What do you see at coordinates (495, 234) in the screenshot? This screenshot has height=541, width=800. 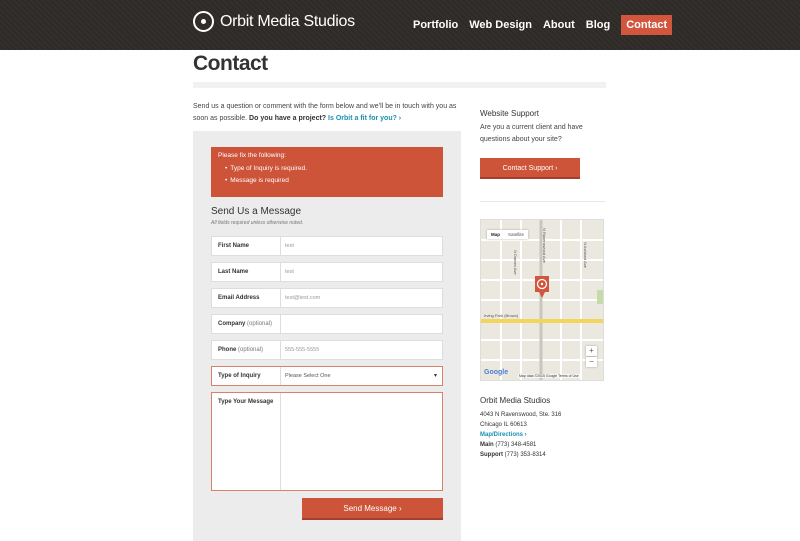 I see `tab-map: Map` at bounding box center [495, 234].